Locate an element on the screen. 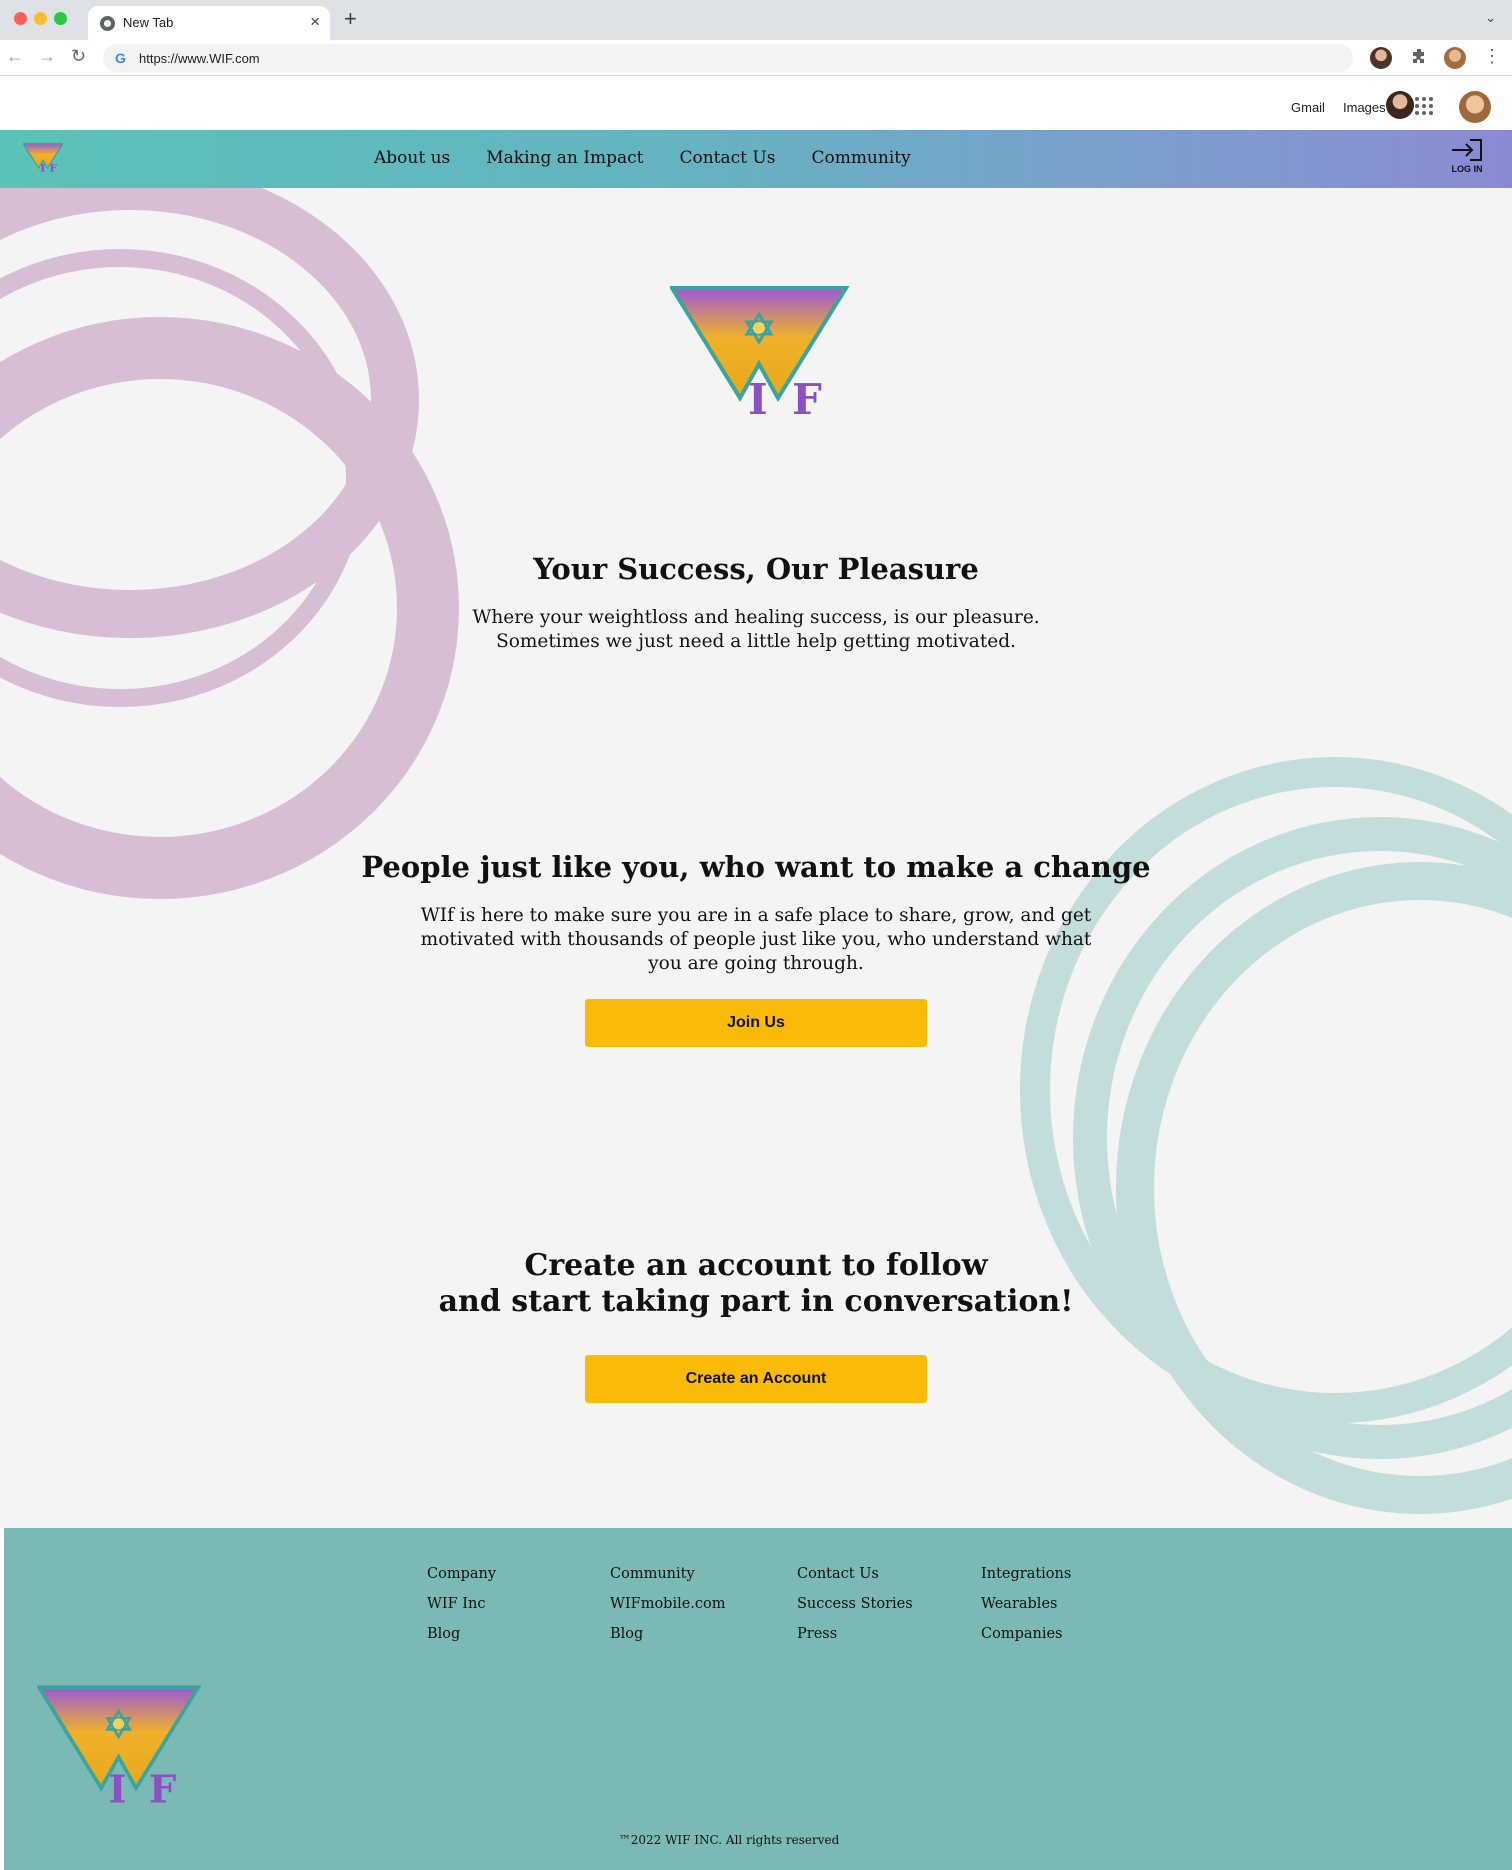 The width and height of the screenshot is (1512, 1870). footer-link: WIFmobile.com is located at coordinates (668, 1611).